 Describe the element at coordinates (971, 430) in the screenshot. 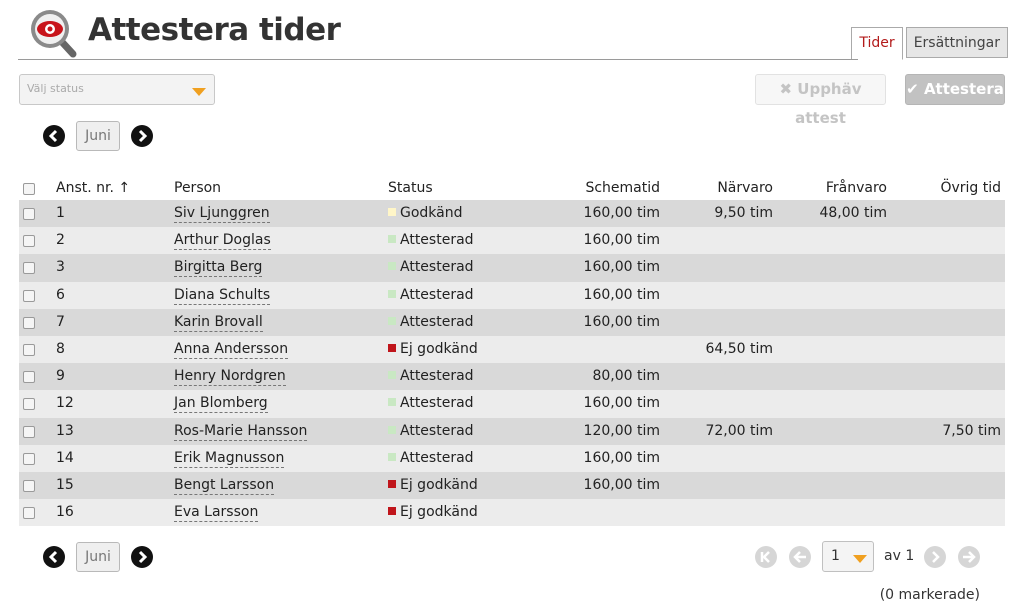

I see `other-time-value: 7,50 tim` at that location.